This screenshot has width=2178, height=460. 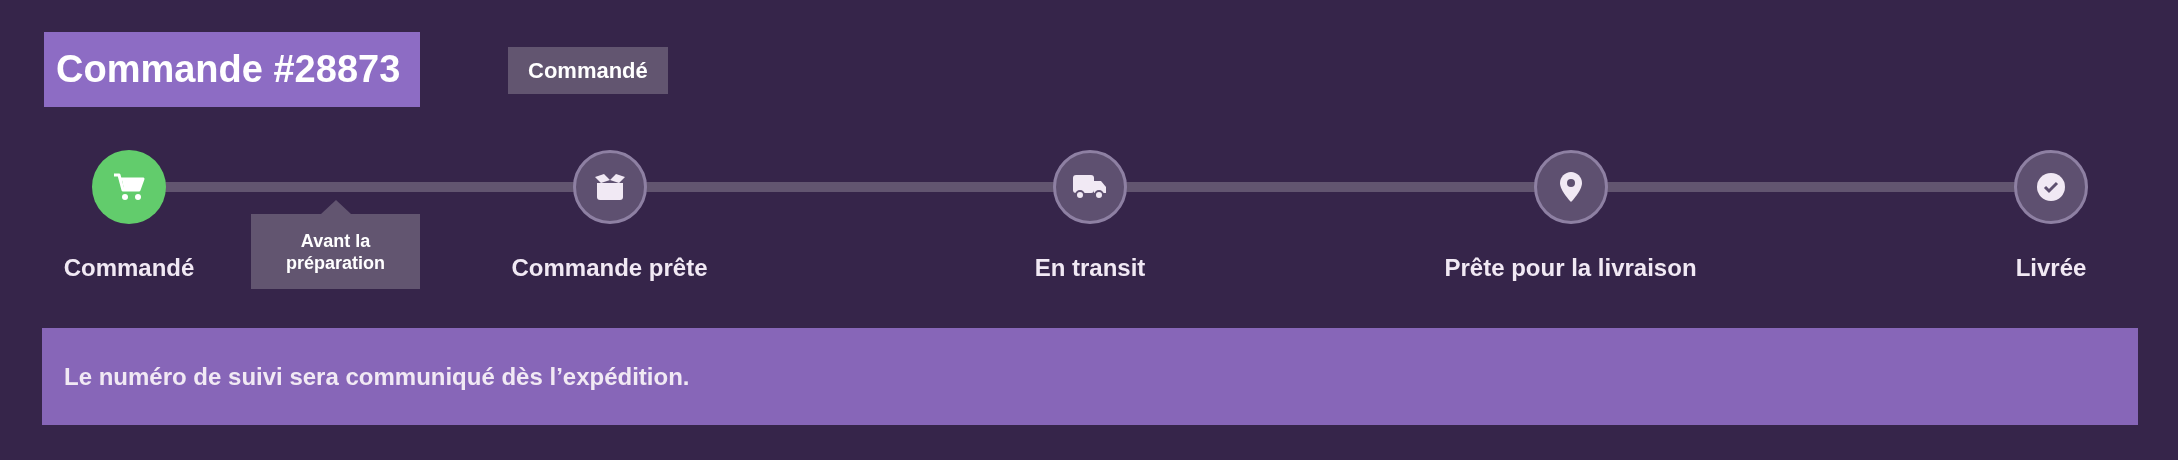 What do you see at coordinates (1570, 268) in the screenshot?
I see `step-label: Prête pour la livraison` at bounding box center [1570, 268].